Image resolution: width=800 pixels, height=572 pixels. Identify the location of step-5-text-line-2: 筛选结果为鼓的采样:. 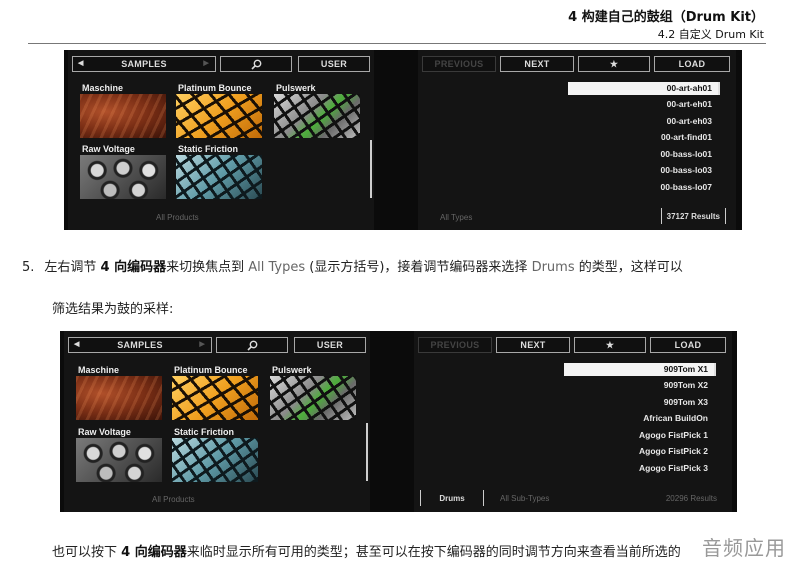
(113, 309).